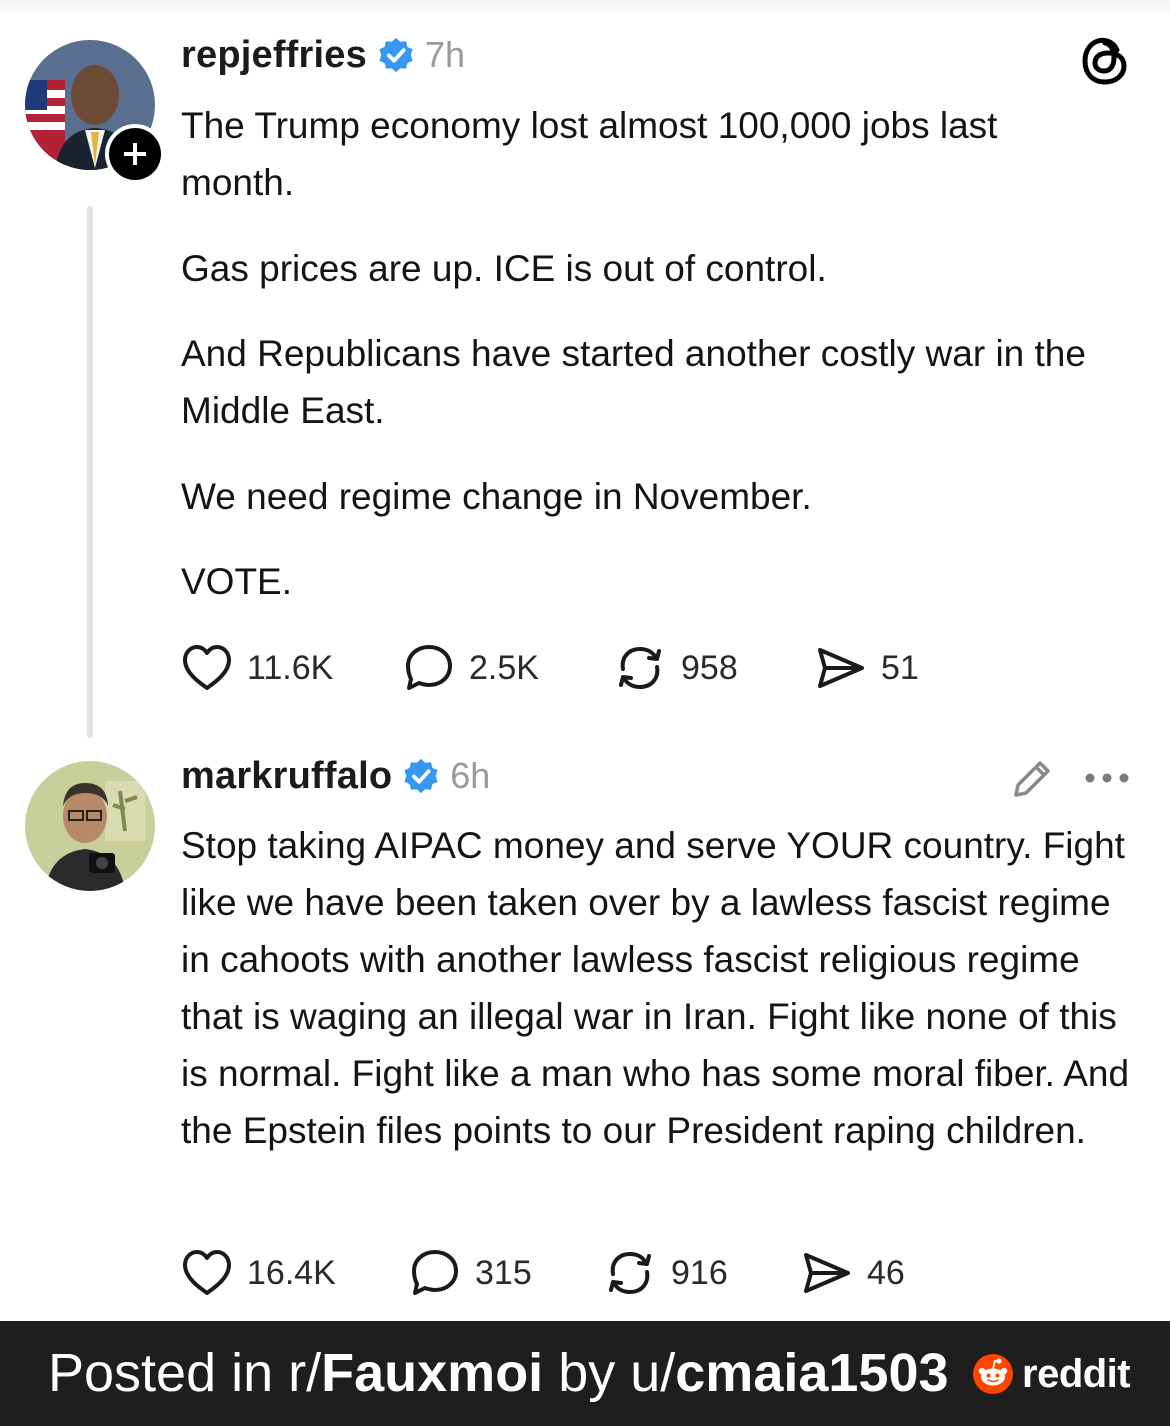  I want to click on avatar-markruffalo, so click(90, 826).